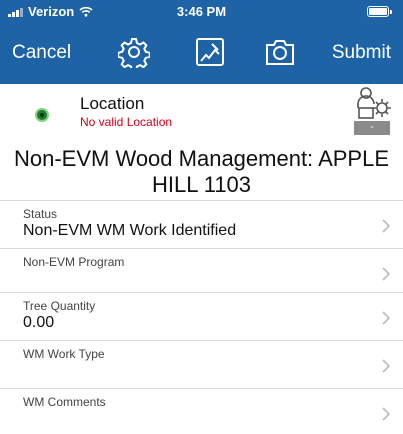  I want to click on page-title: Non-EVM Wood Management: APPLE HILL 1103, so click(201, 171).